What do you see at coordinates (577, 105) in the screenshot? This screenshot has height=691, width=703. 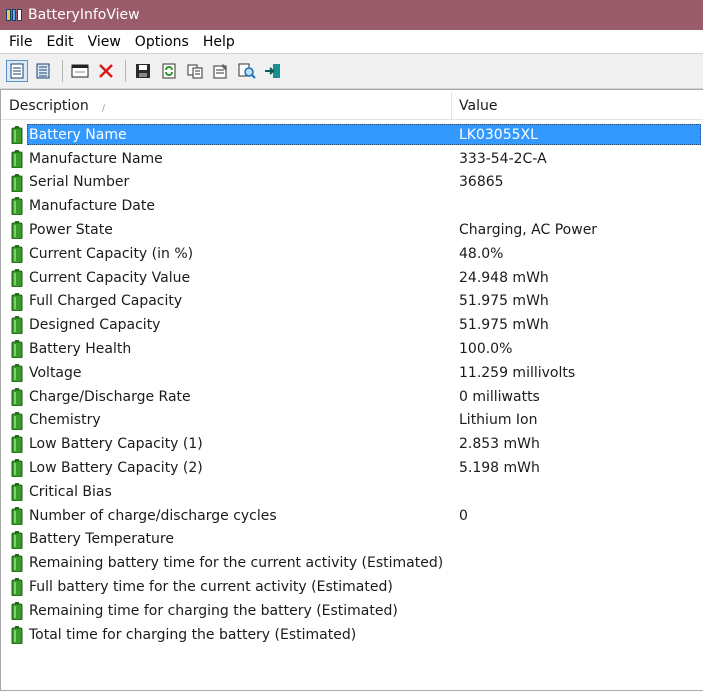 I see `column-header-value: Value` at bounding box center [577, 105].